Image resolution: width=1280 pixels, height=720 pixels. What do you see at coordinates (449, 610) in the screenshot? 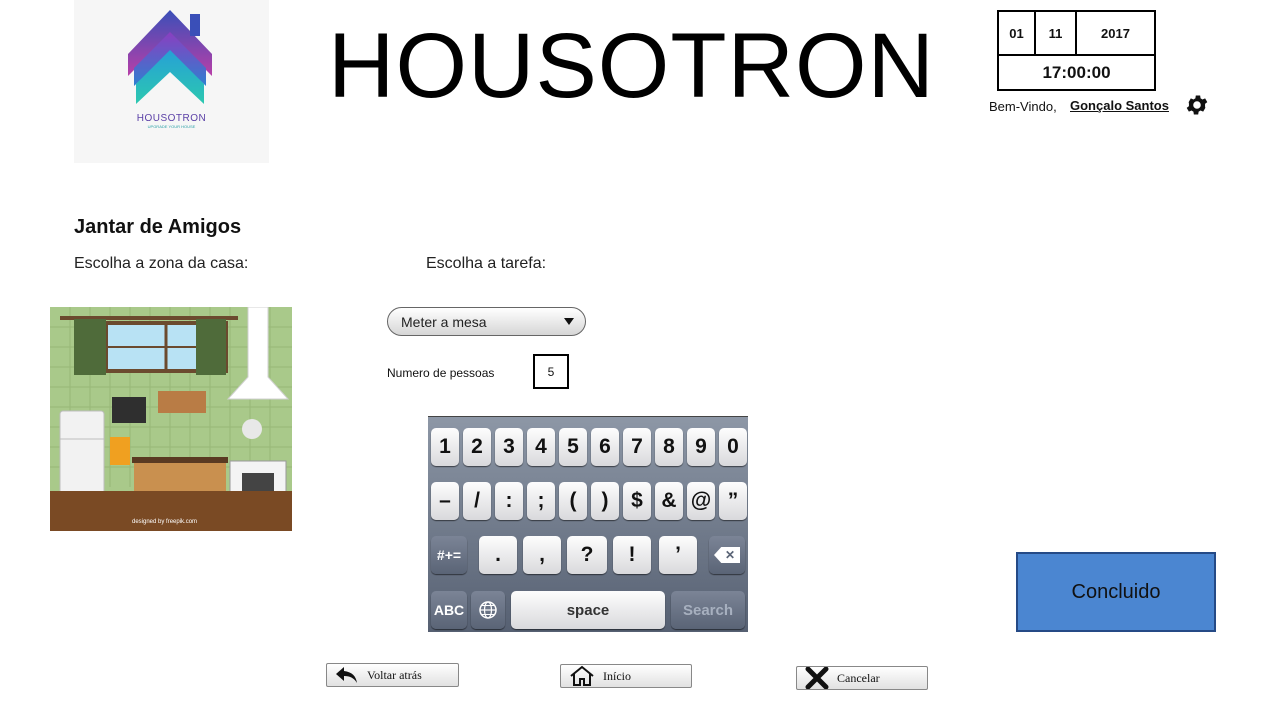
I see `key-abc: ABC` at bounding box center [449, 610].